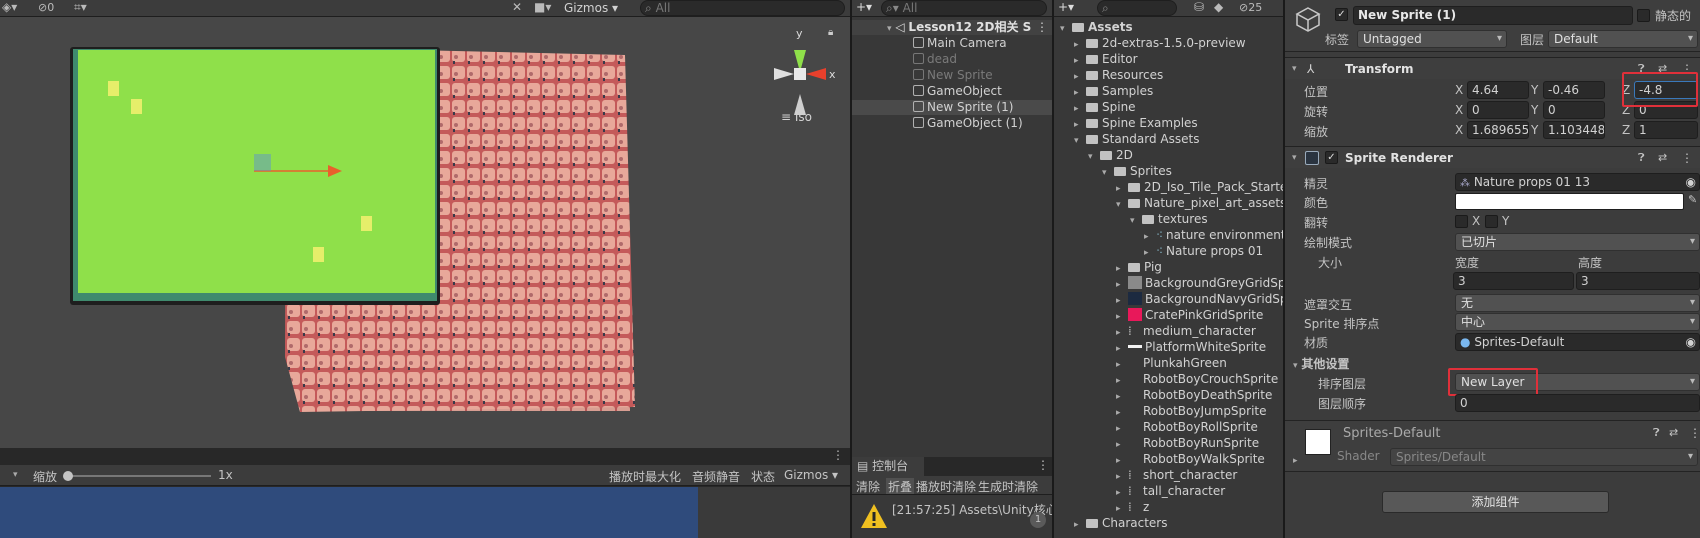 Image resolution: width=1700 pixels, height=538 pixels. Describe the element at coordinates (1008, 486) in the screenshot. I see `console-button: 生成时清除` at that location.